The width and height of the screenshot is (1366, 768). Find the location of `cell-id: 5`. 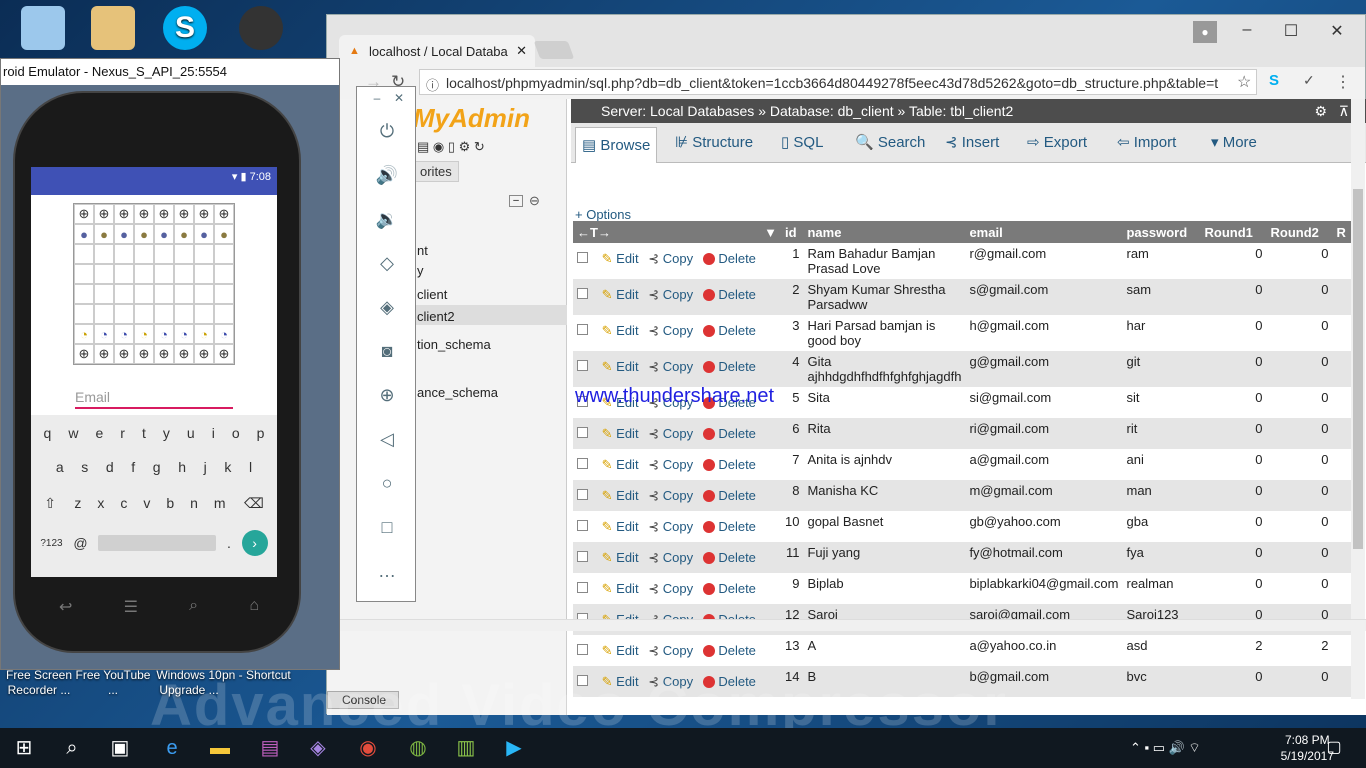

cell-id: 5 is located at coordinates (792, 402).